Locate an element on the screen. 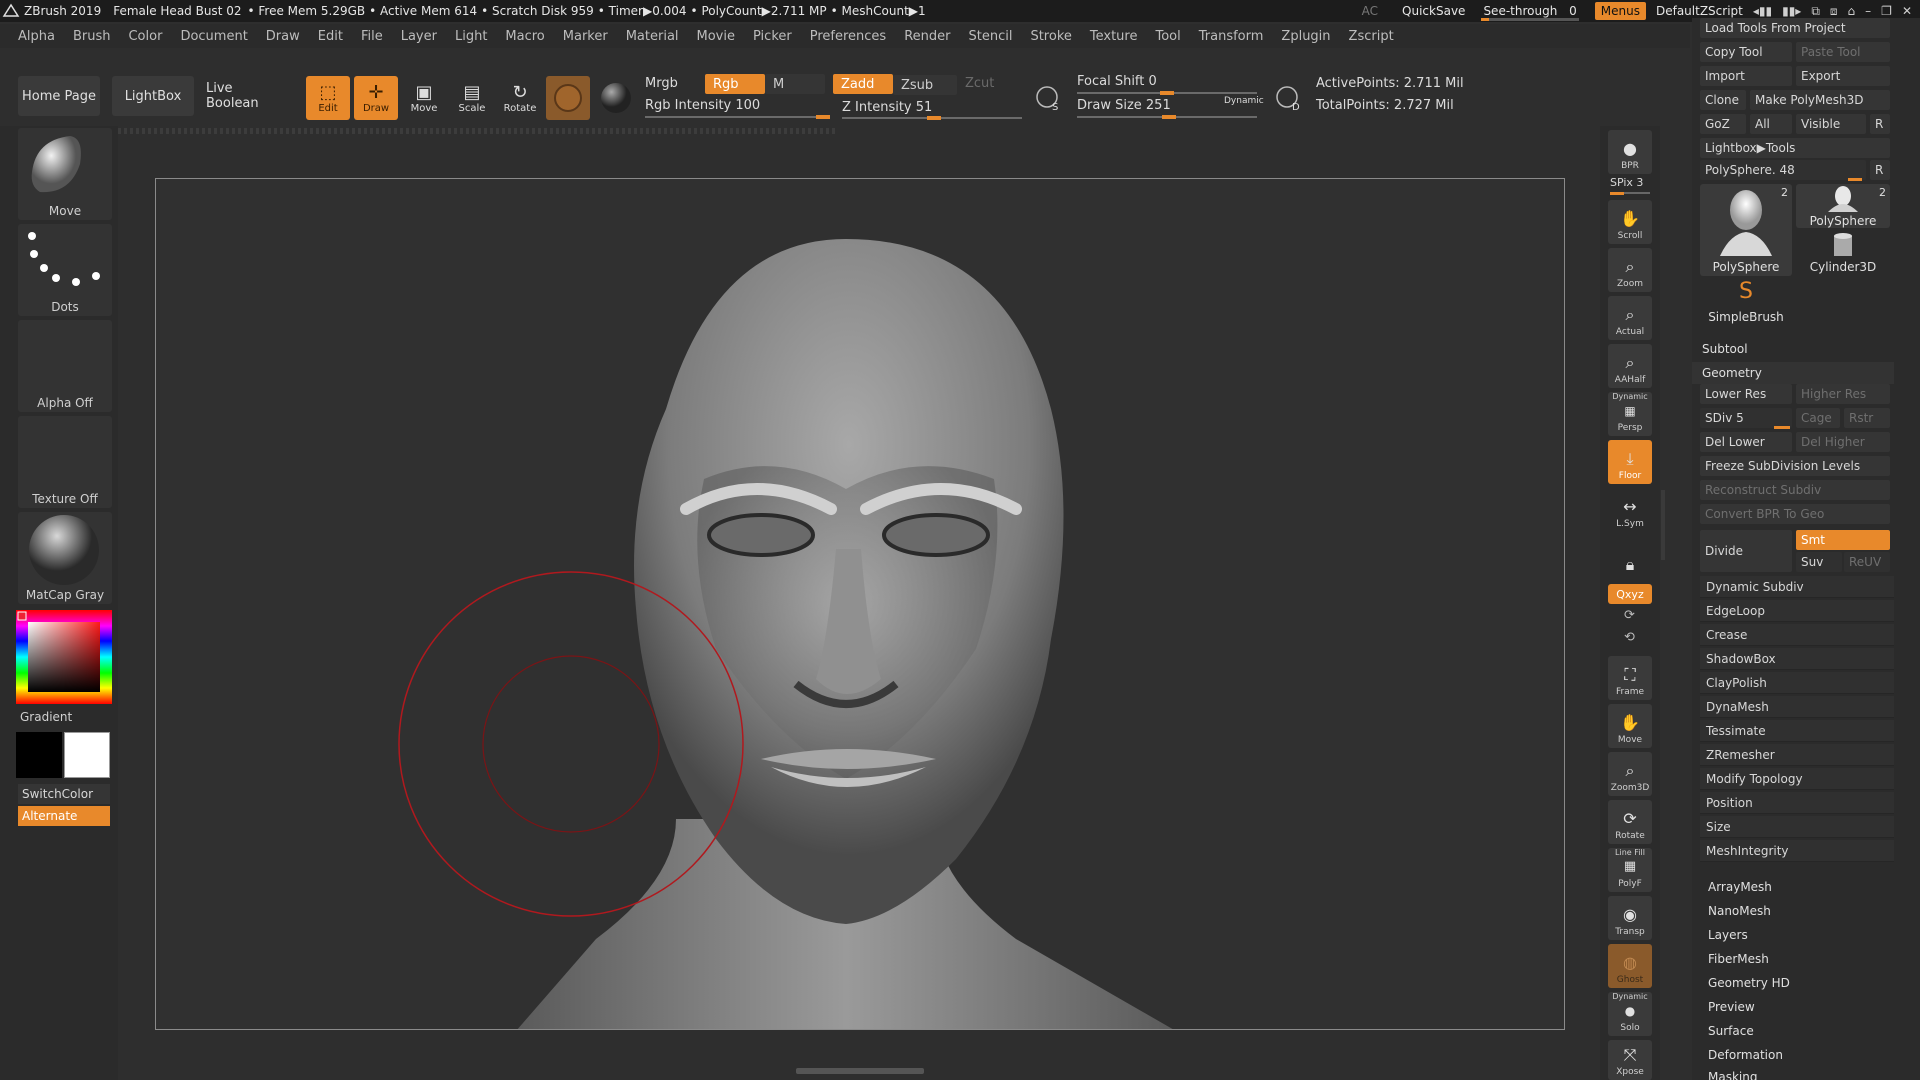  menu-marker: Marker is located at coordinates (585, 36).